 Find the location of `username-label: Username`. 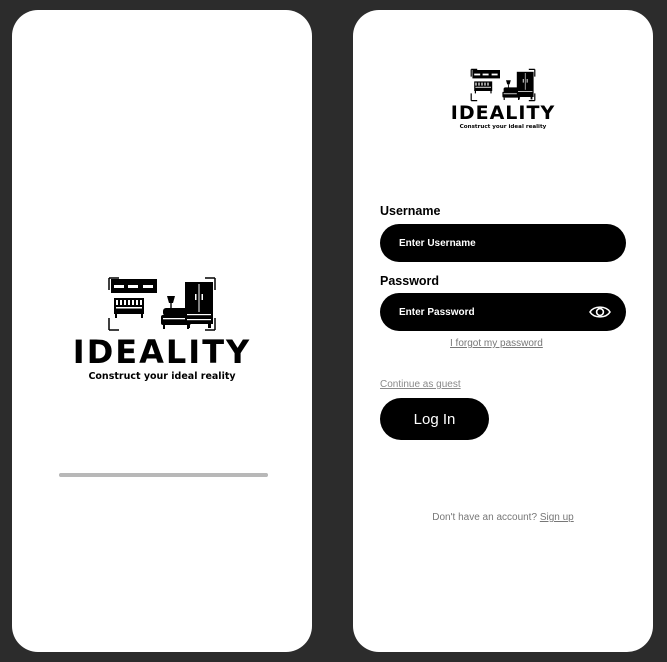

username-label: Username is located at coordinates (410, 211).